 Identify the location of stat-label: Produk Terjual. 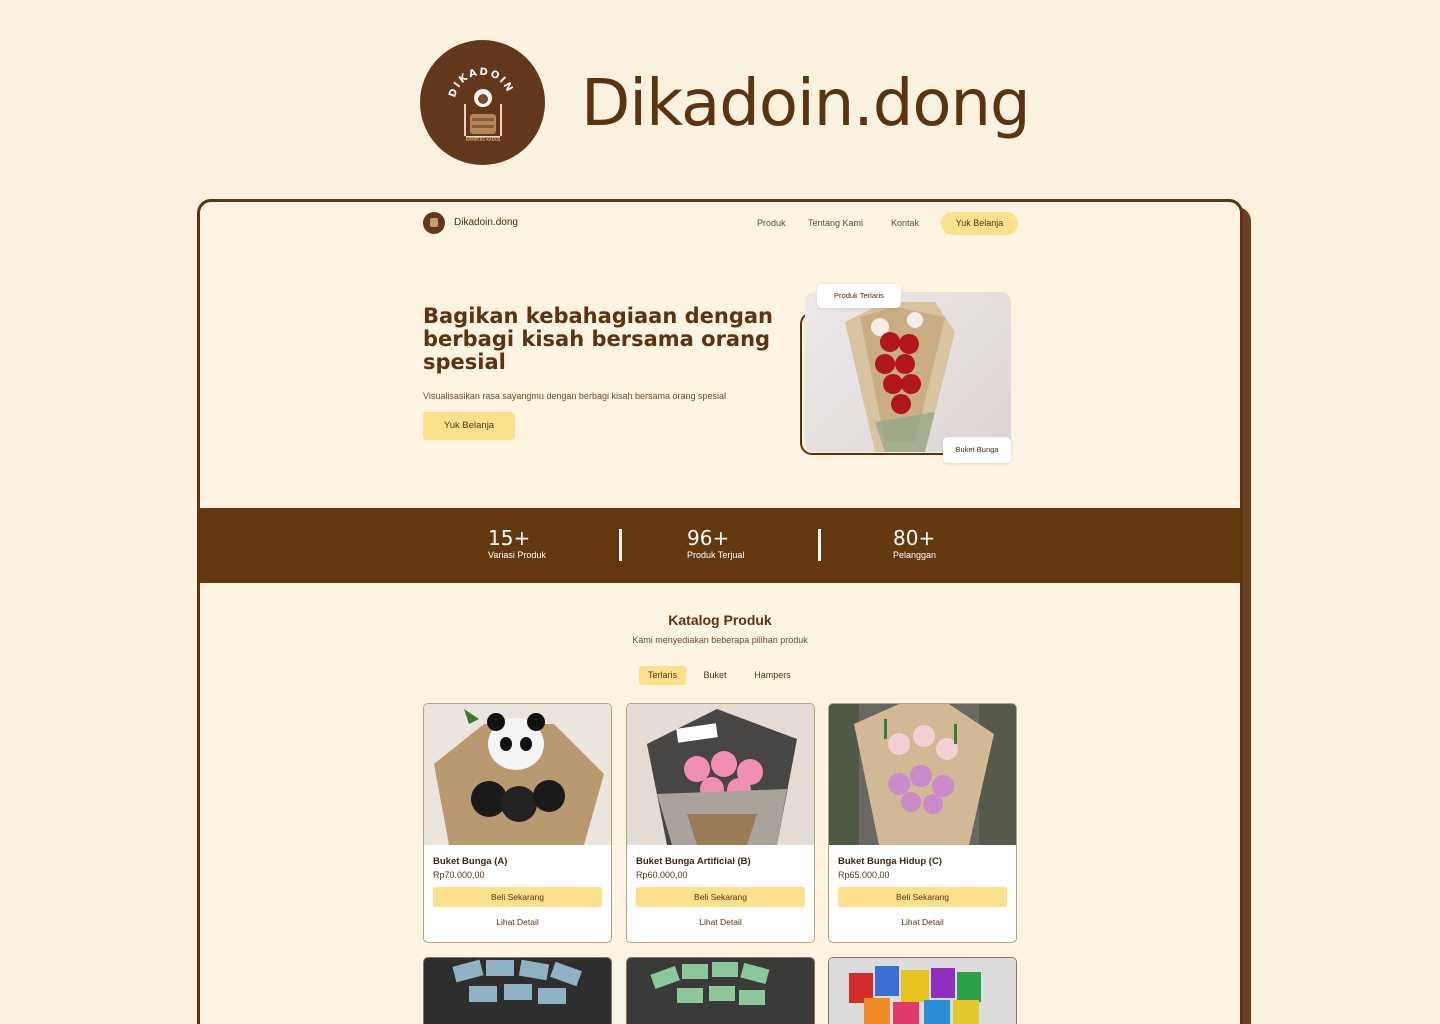
(716, 555).